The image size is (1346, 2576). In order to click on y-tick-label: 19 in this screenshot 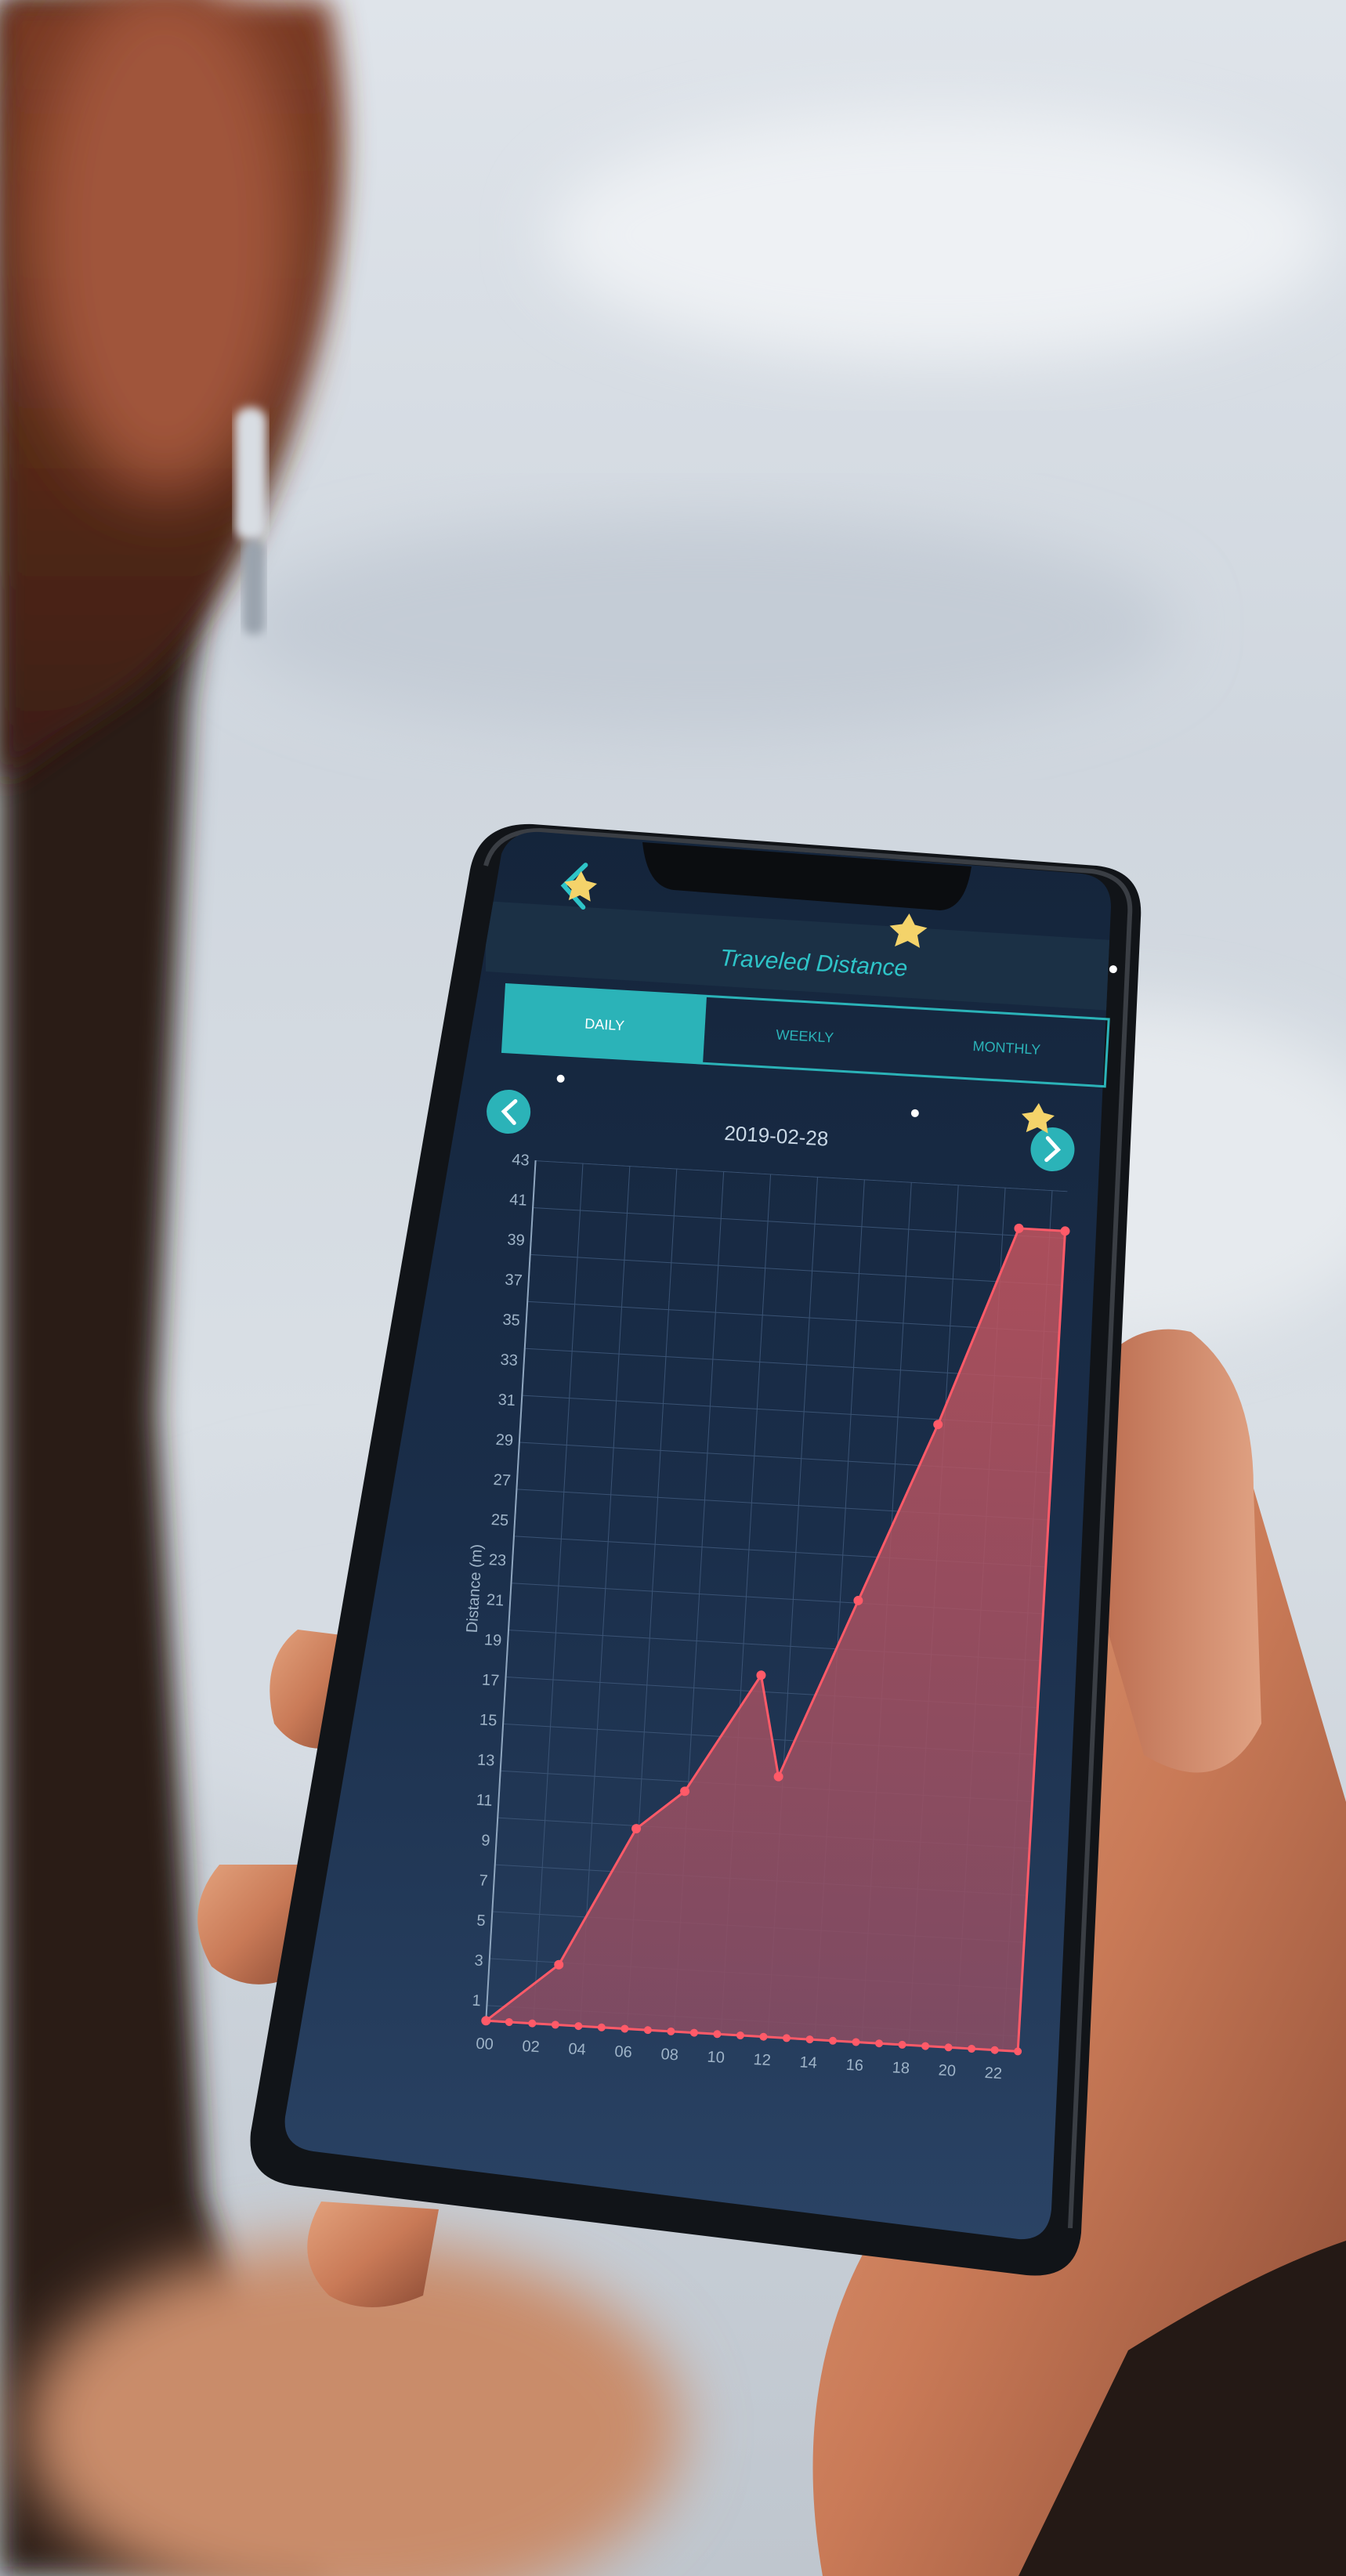, I will do `click(492, 1640)`.